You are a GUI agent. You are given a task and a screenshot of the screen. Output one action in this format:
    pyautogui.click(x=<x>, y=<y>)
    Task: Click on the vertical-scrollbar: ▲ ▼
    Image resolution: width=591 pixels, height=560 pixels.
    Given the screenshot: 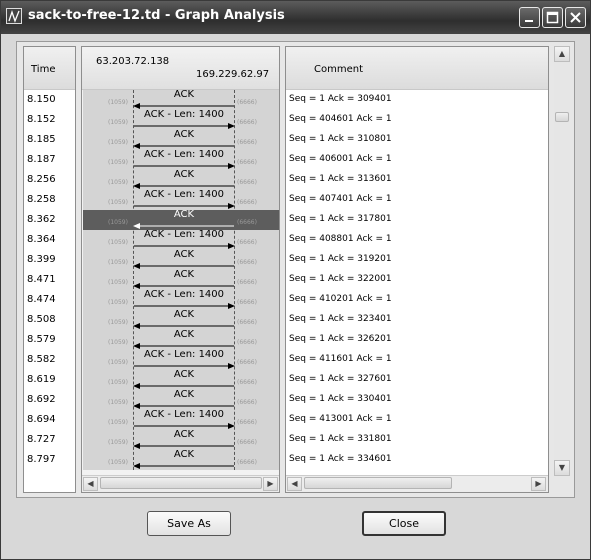 What is the action you would take?
    pyautogui.click(x=562, y=261)
    